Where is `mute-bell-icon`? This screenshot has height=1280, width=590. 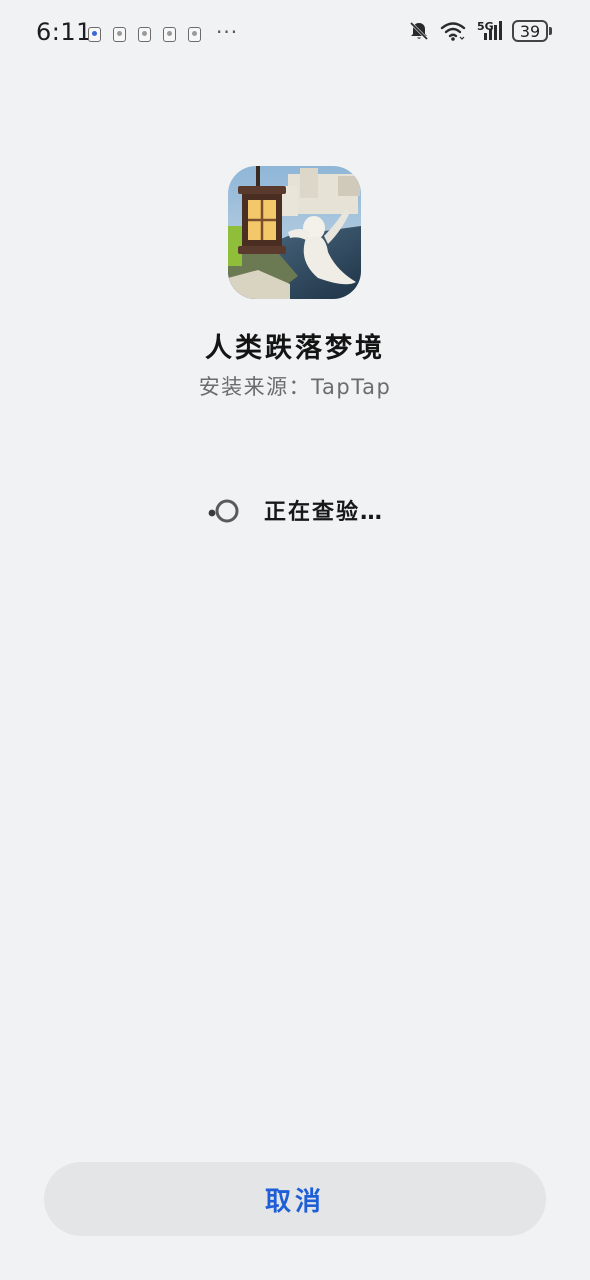
mute-bell-icon is located at coordinates (419, 31).